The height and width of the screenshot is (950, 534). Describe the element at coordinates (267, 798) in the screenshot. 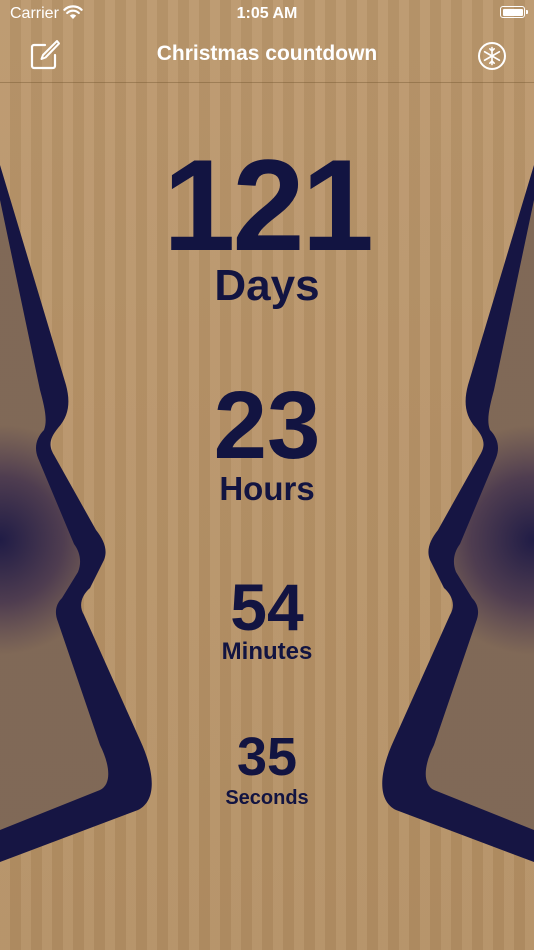

I see `seconds-label: Seconds` at that location.